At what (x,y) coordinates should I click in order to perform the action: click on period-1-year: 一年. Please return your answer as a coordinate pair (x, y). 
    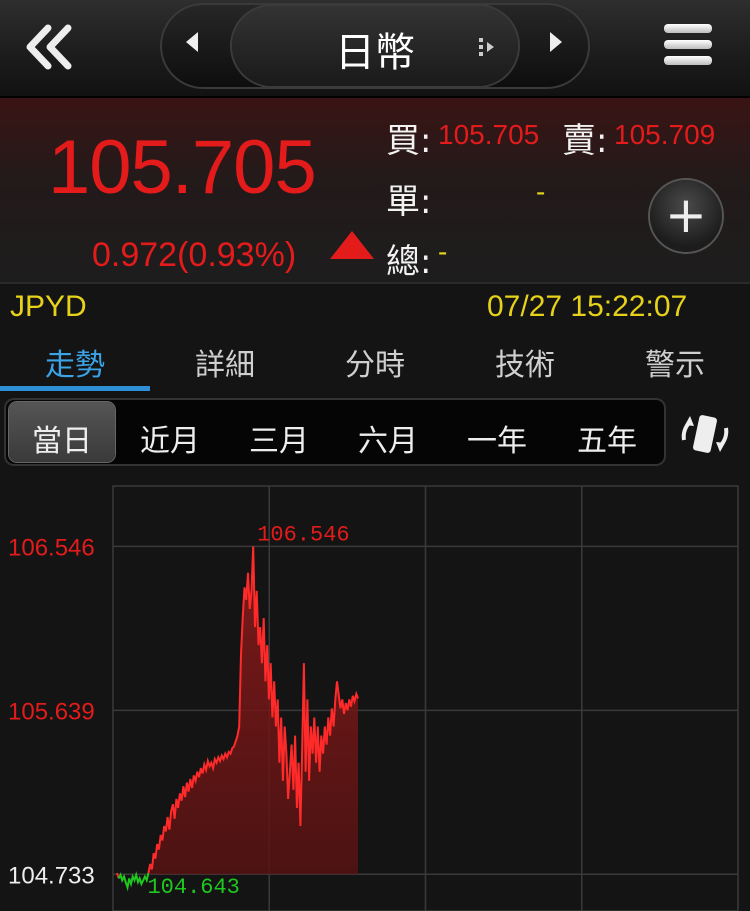
    Looking at the image, I should click on (497, 438).